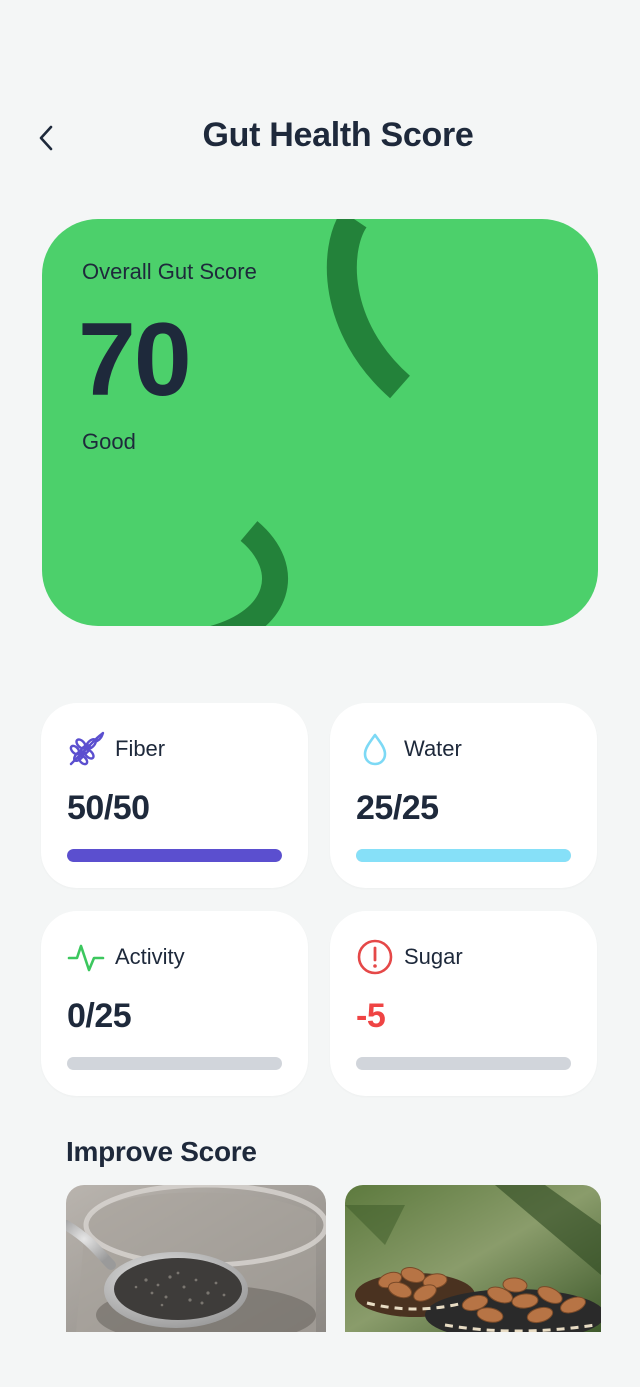  What do you see at coordinates (196, 1258) in the screenshot?
I see `chia-seeds-image` at bounding box center [196, 1258].